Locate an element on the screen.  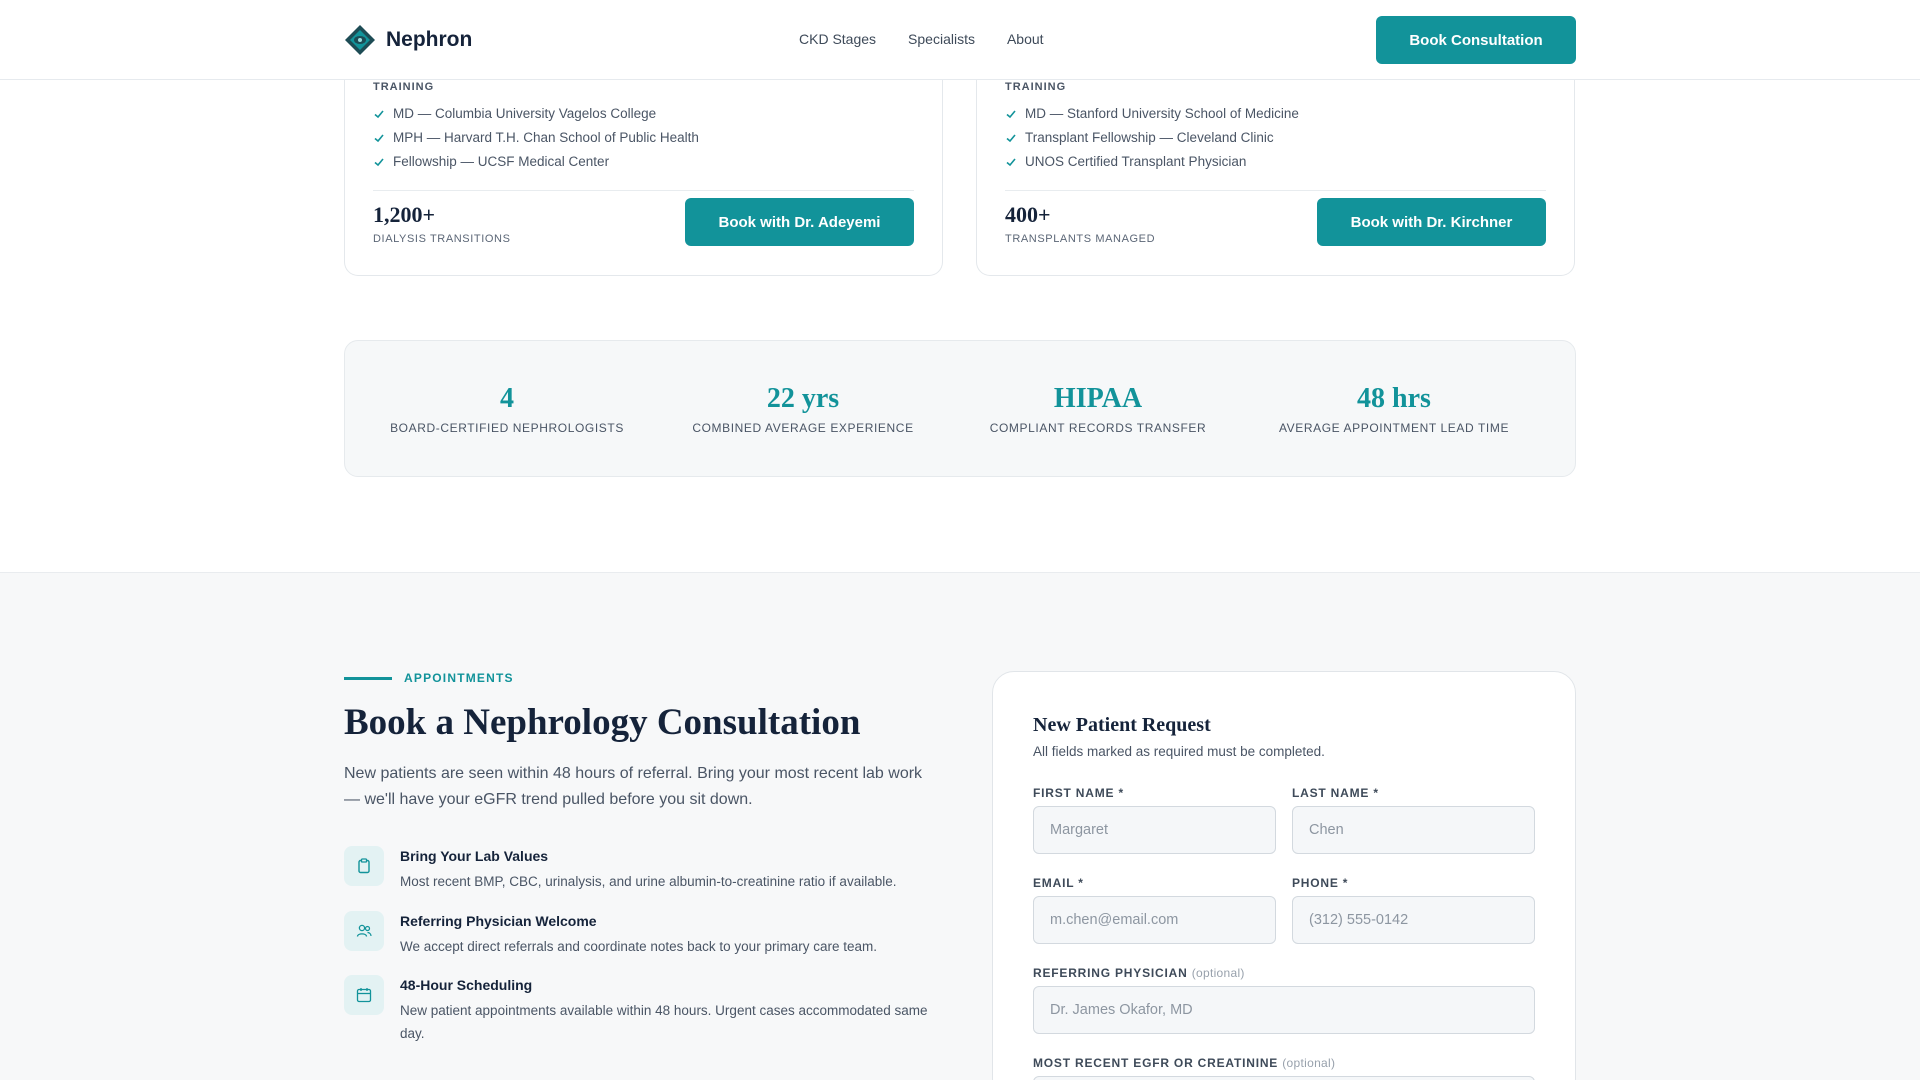
stat-label: BOARD-CERTIFIED NEPHROLOGISTS is located at coordinates (507, 428).